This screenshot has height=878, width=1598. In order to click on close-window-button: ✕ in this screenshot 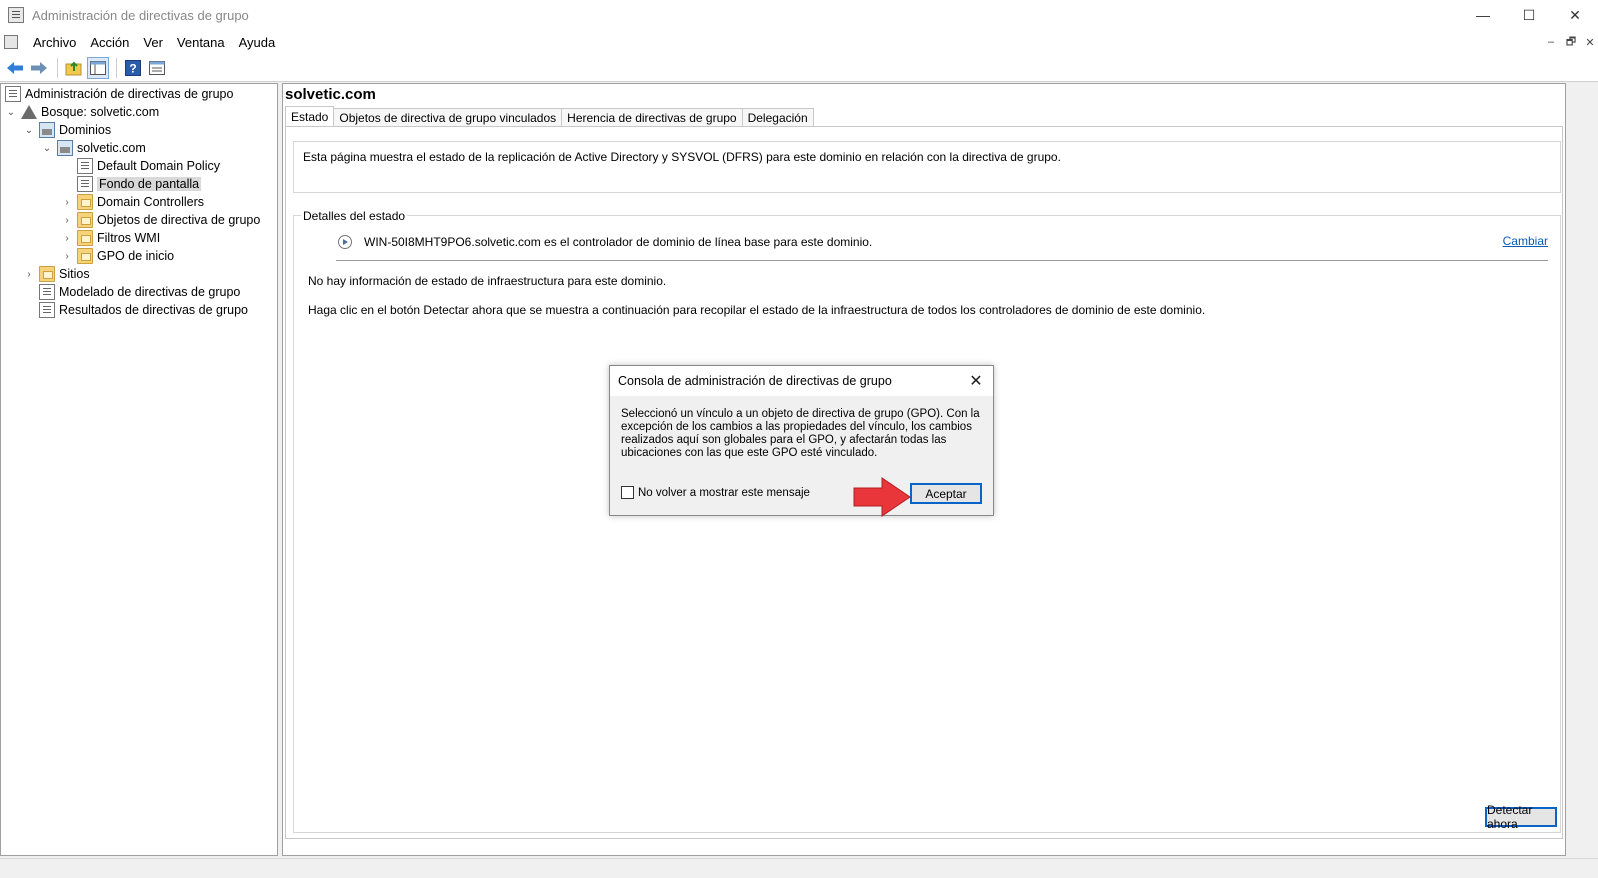, I will do `click(1575, 15)`.